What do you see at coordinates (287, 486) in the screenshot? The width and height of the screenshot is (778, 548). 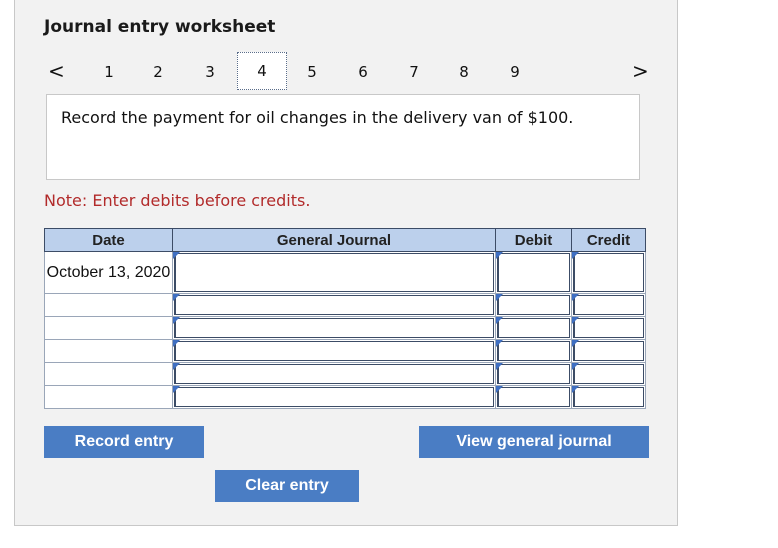 I see `clear-entry-button: Clear entry` at bounding box center [287, 486].